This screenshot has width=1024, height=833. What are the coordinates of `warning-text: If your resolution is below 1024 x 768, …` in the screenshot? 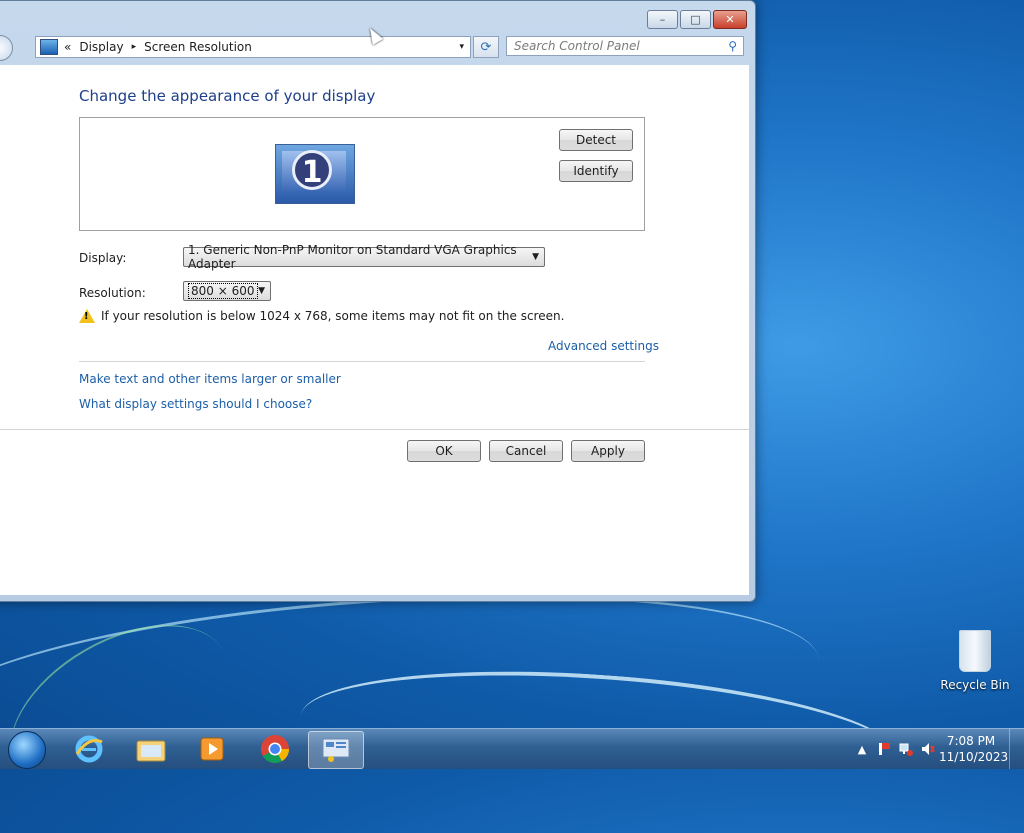 It's located at (333, 316).